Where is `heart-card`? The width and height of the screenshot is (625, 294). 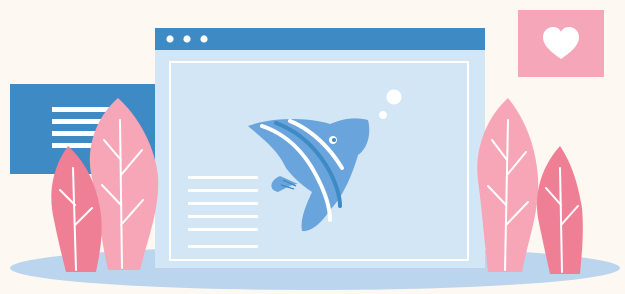
heart-card is located at coordinates (561, 43).